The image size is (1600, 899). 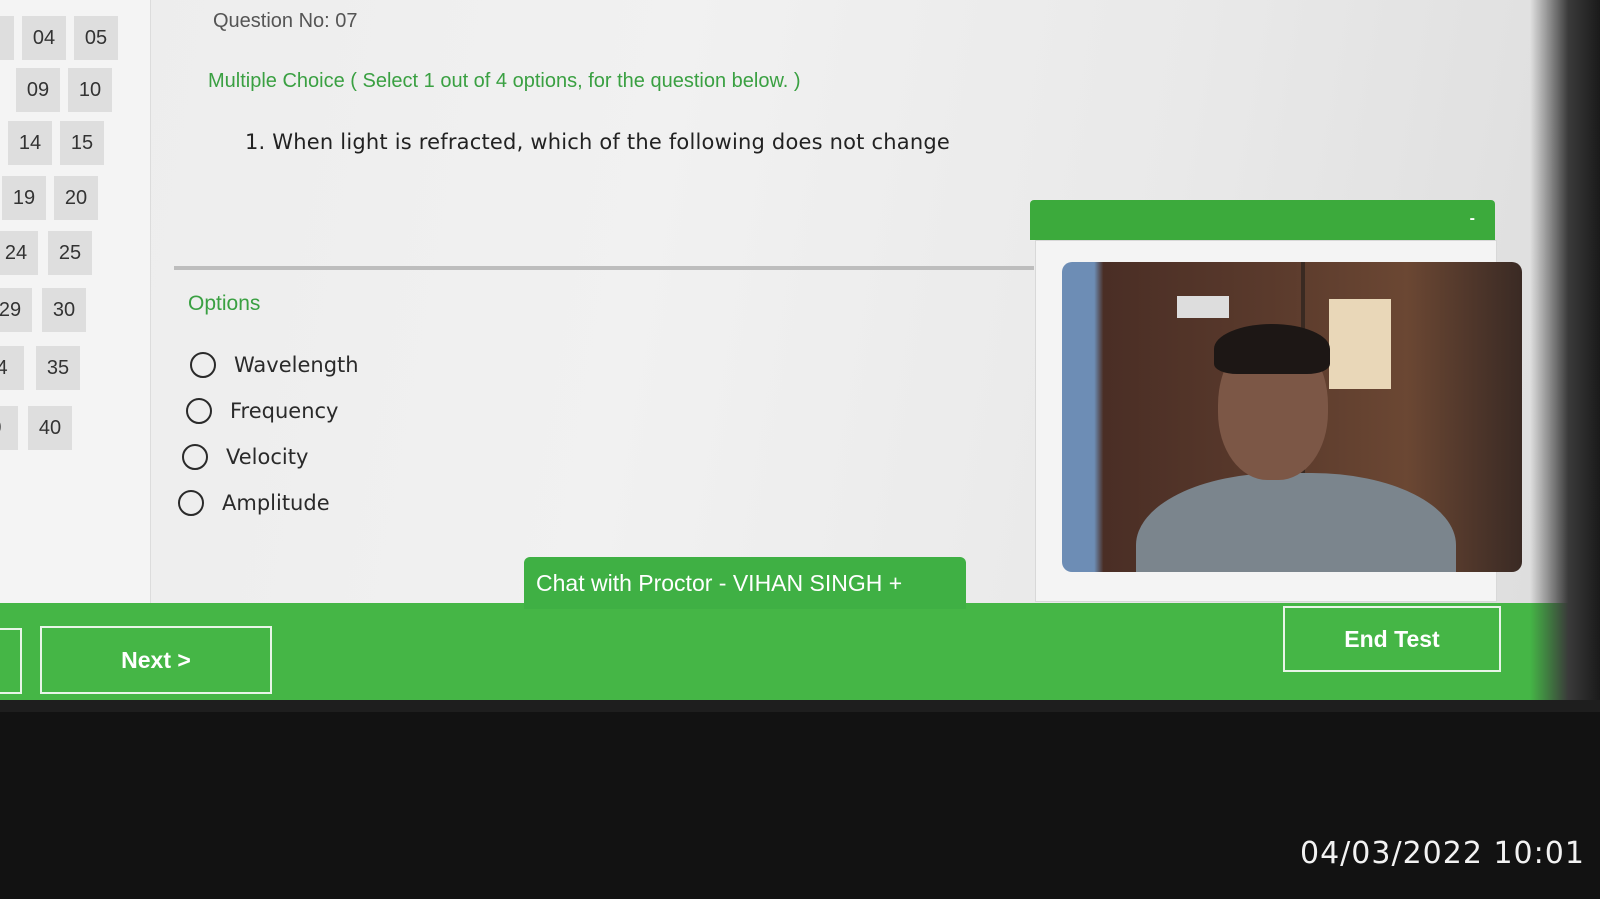 I want to click on palette-question-button: 20, so click(x=76, y=198).